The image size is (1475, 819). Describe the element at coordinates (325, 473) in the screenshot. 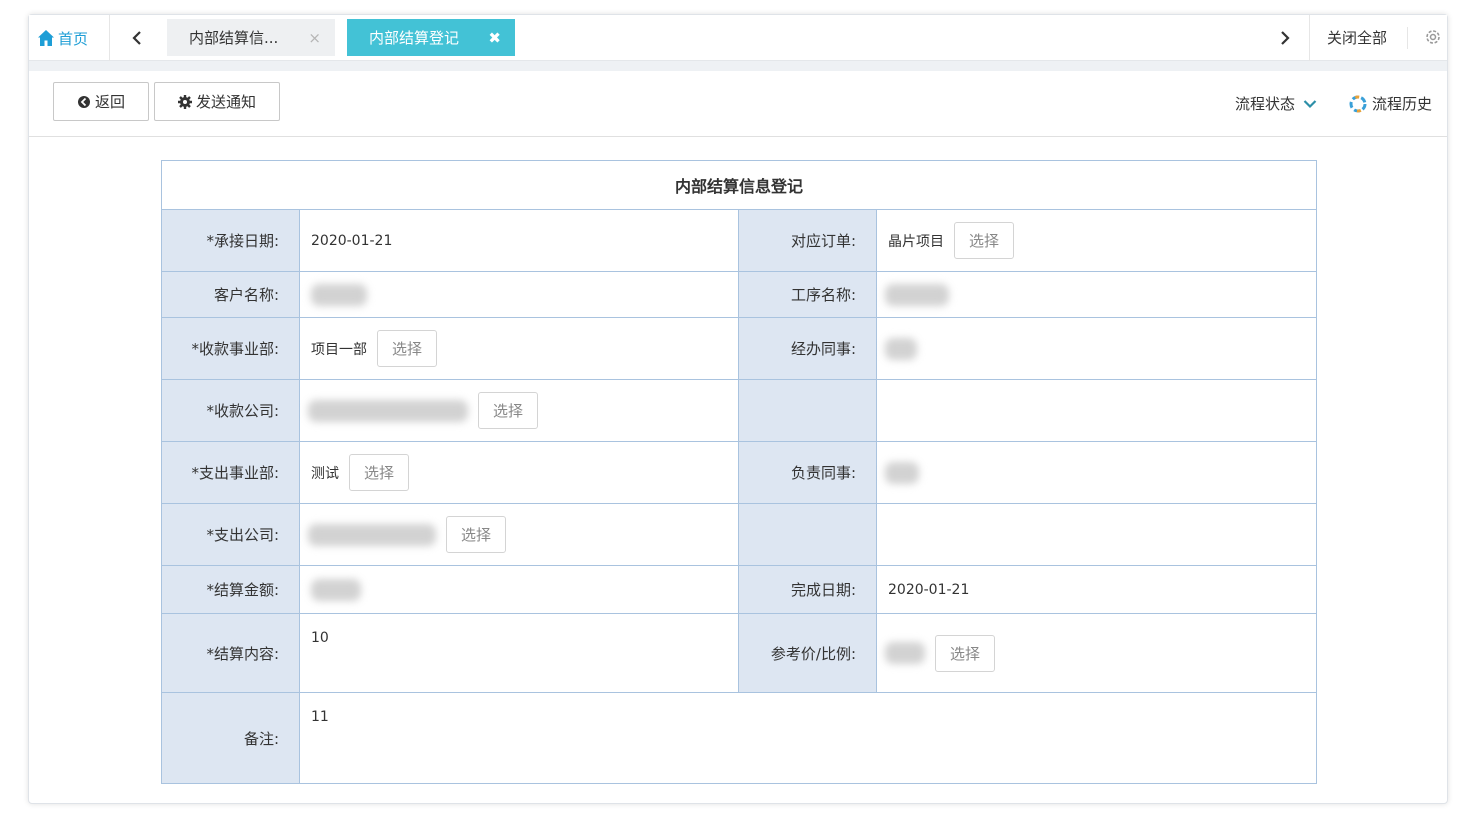

I see `value-text: 测试` at that location.